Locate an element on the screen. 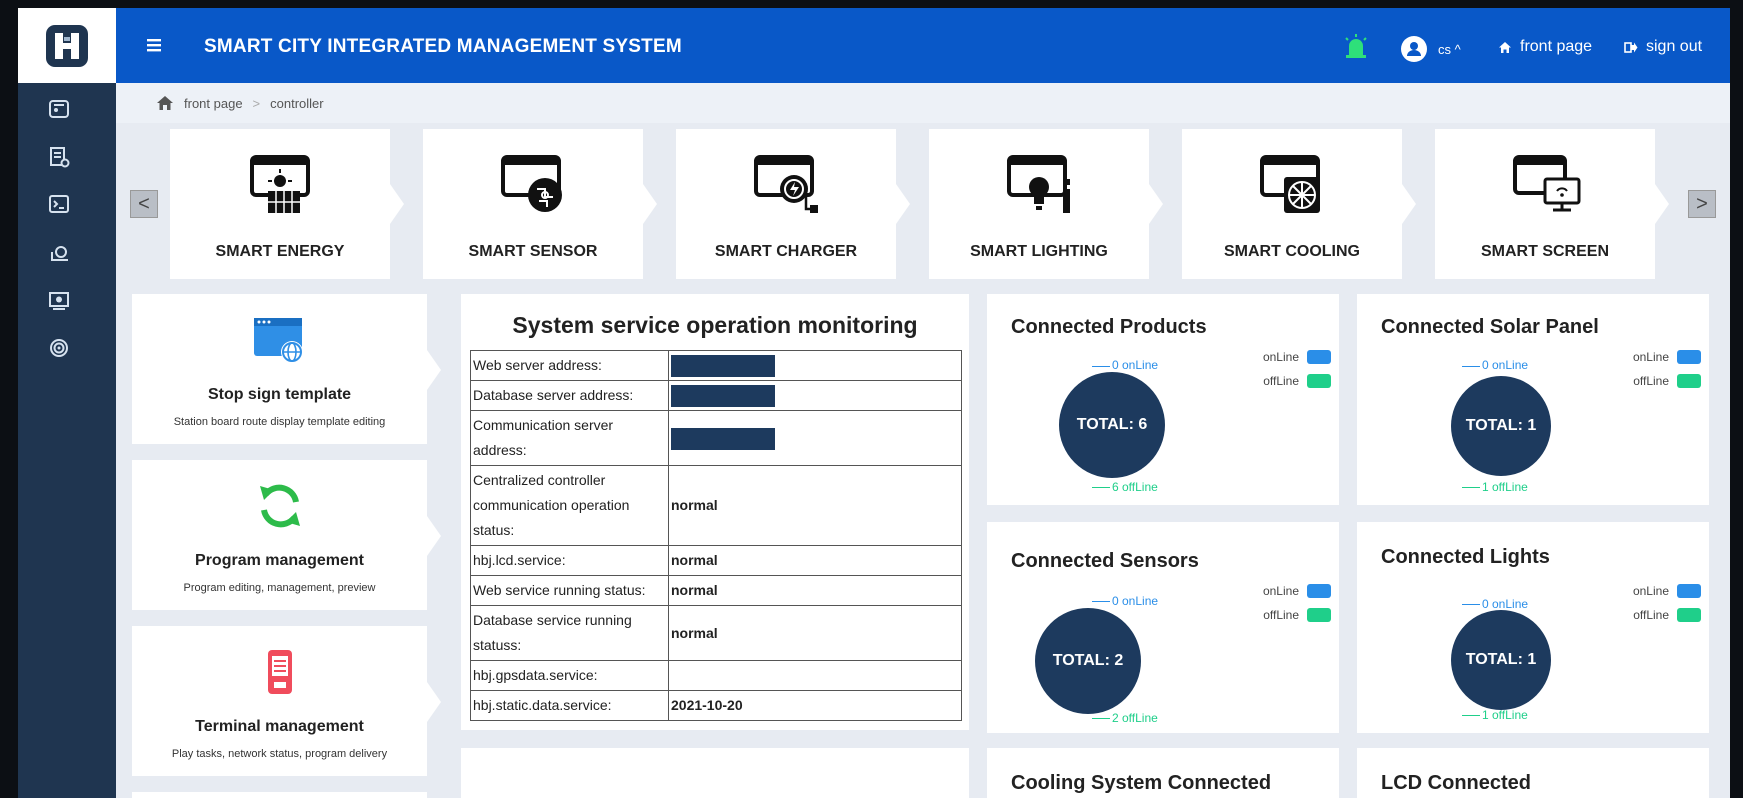  row-key: hbj.lcd.service: is located at coordinates (569, 560).